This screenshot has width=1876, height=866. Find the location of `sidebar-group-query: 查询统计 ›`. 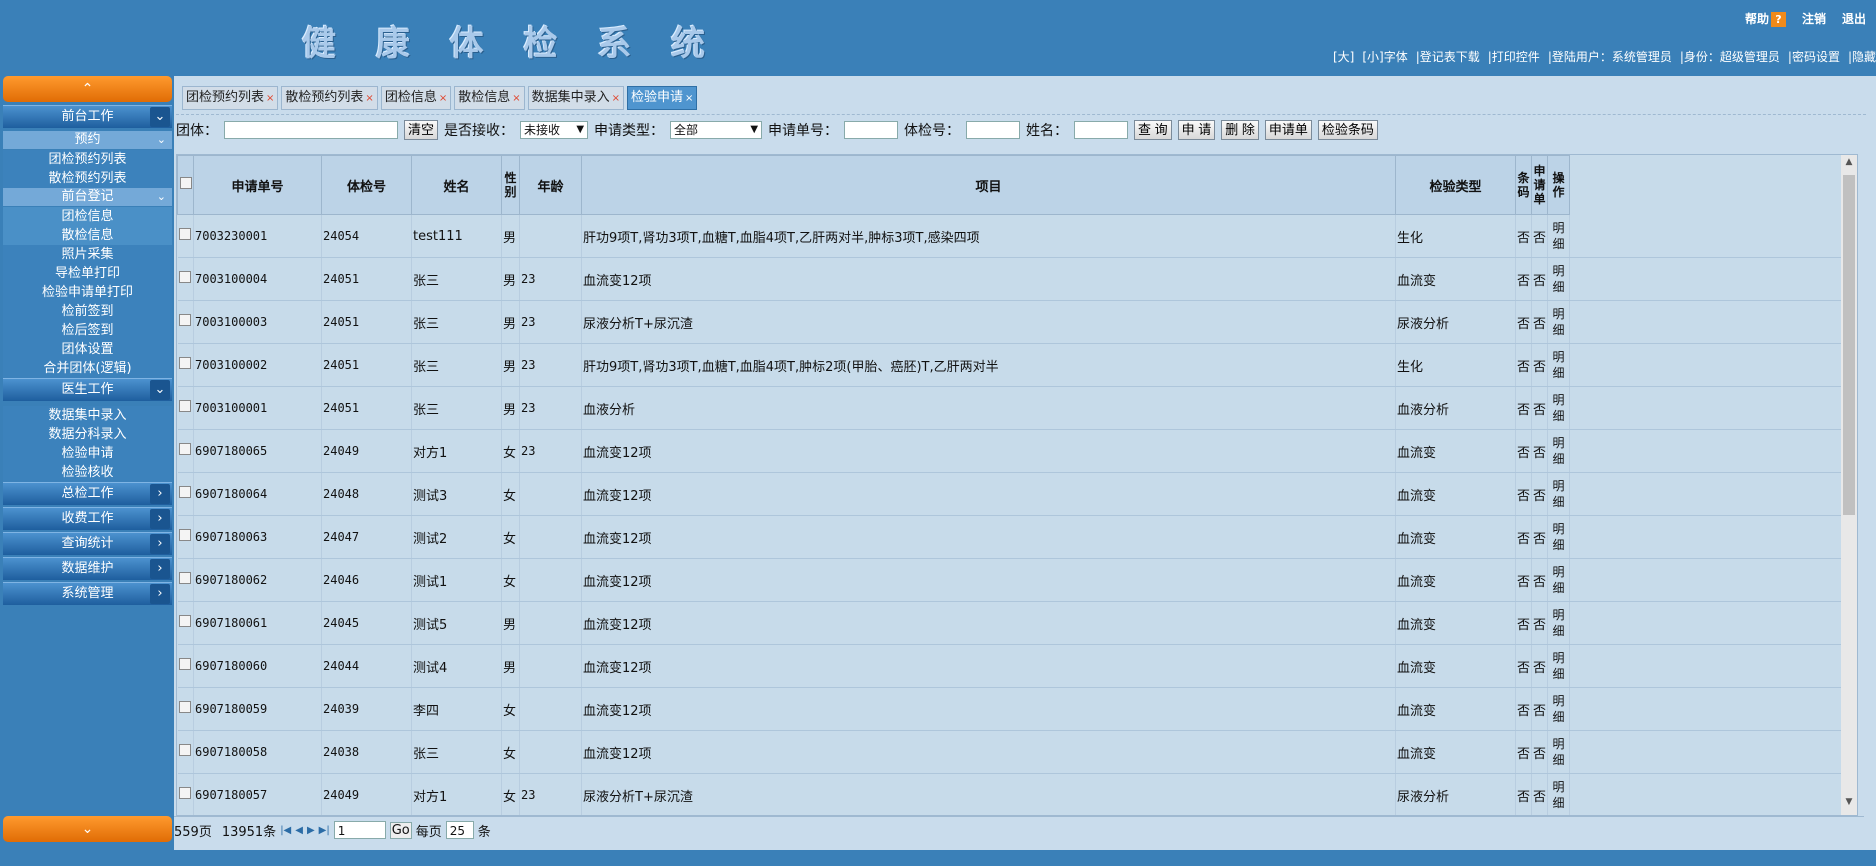

sidebar-group-query: 查询统计 › is located at coordinates (87, 543).